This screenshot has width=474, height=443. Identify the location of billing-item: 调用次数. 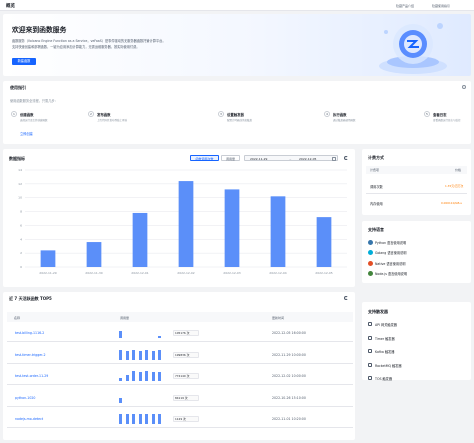
(376, 187).